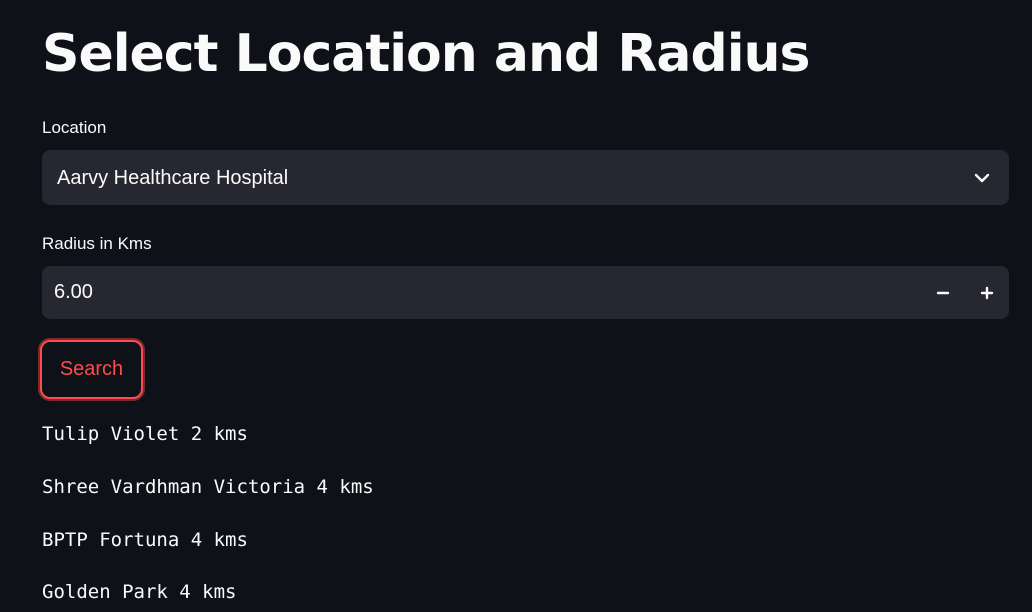  Describe the element at coordinates (982, 178) in the screenshot. I see `chevron-down-icon` at that location.